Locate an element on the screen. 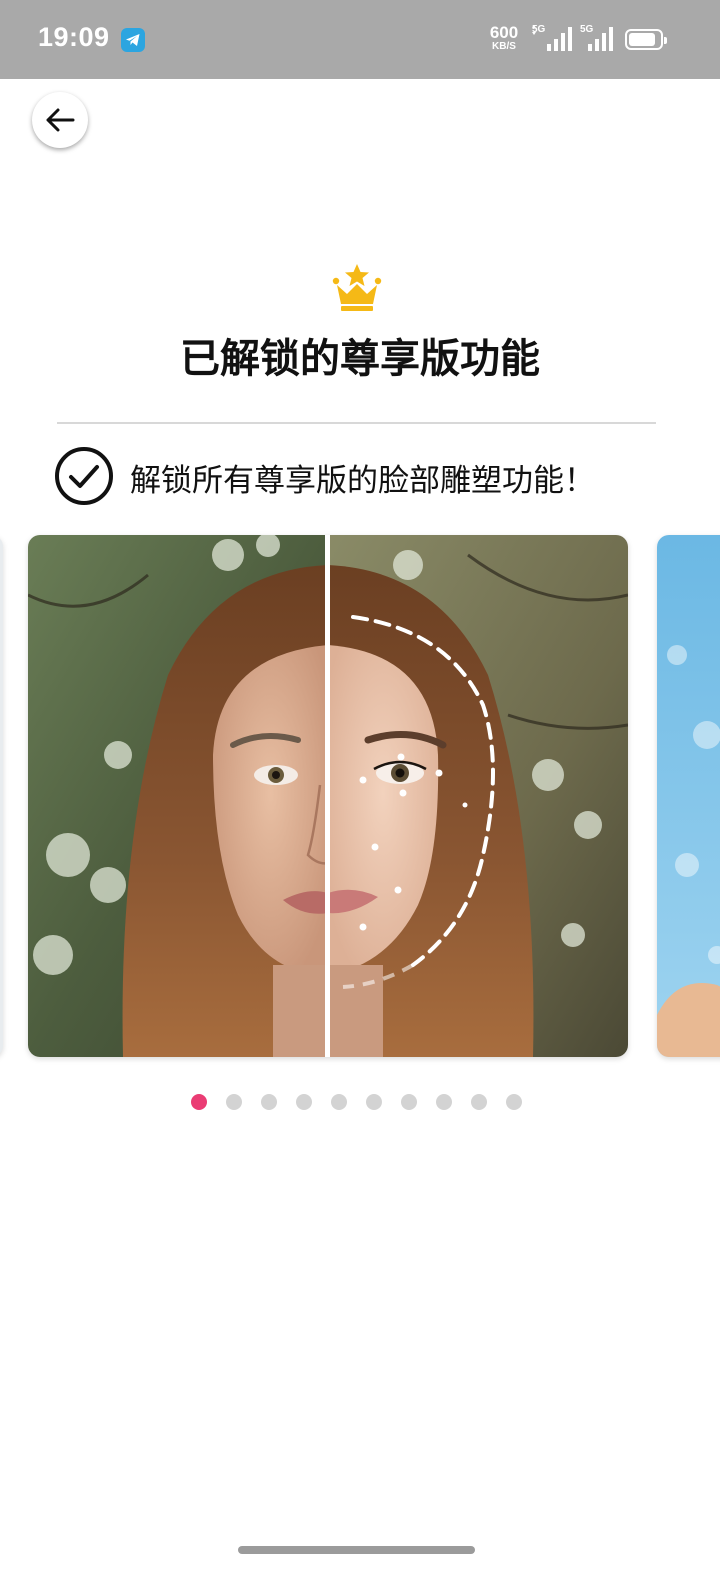 The height and width of the screenshot is (1584, 720). signal-label: 5G is located at coordinates (539, 29).